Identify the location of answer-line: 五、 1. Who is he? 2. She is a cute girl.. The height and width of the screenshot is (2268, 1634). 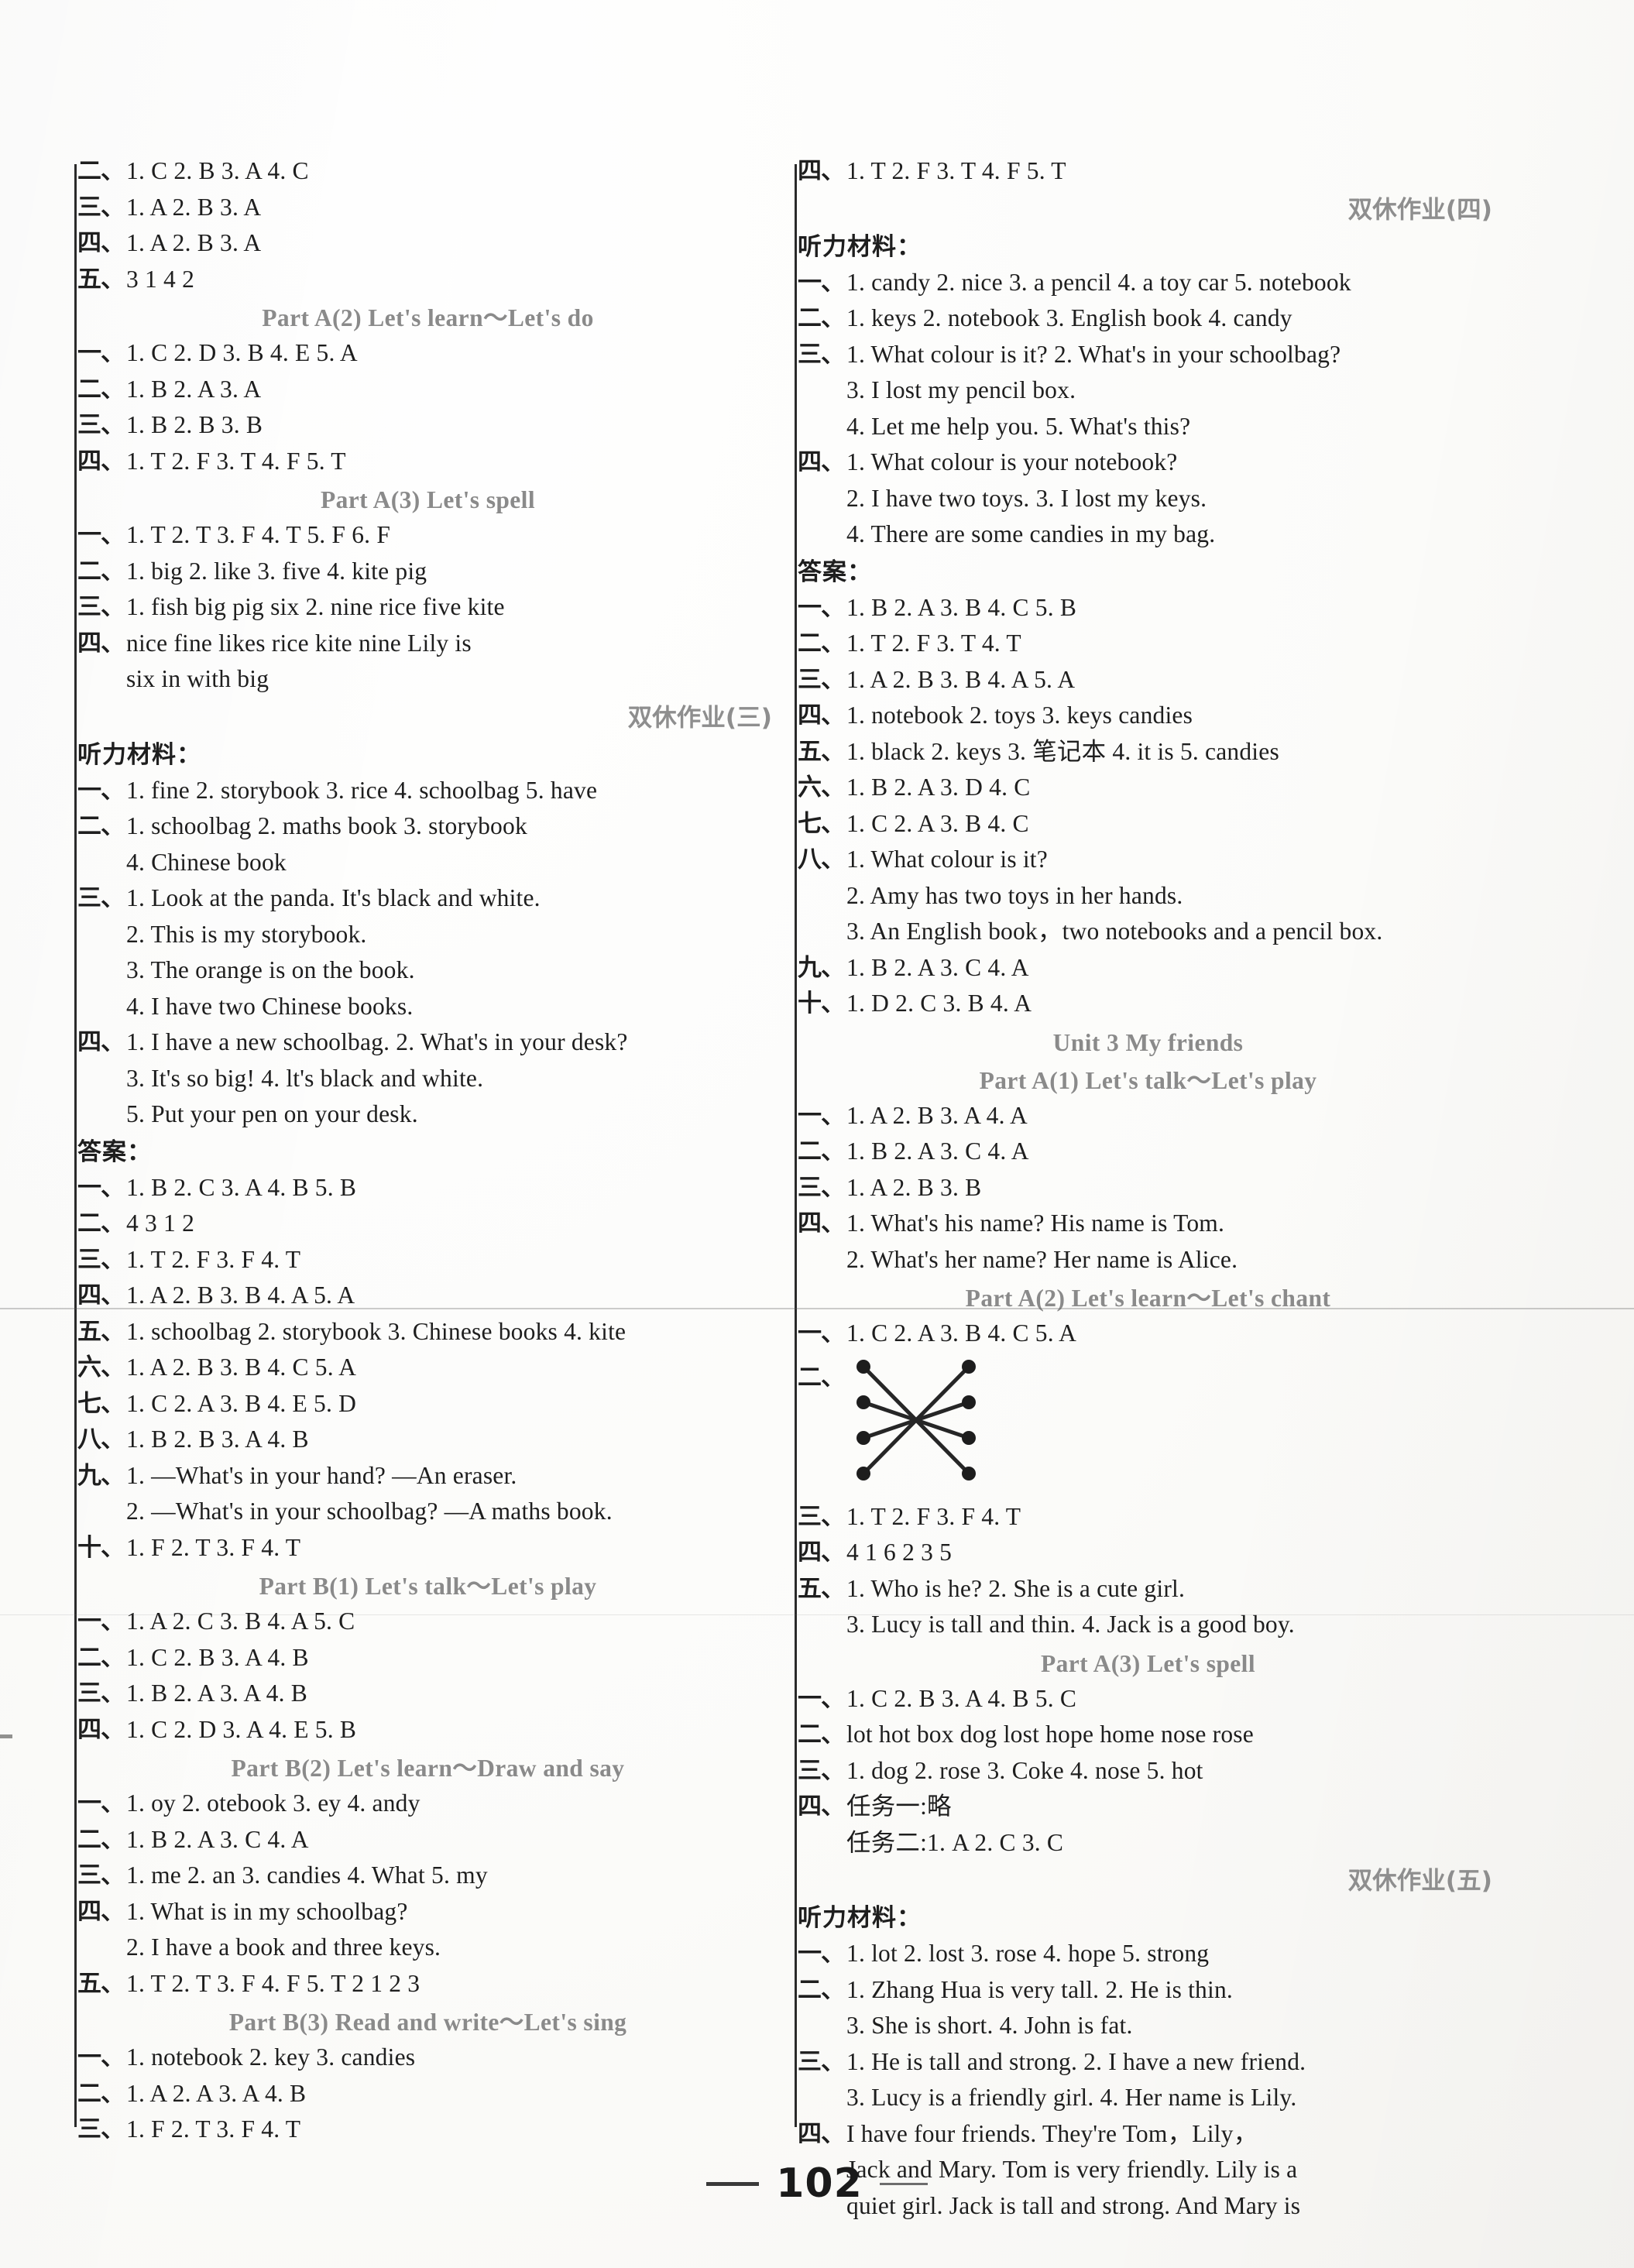
(1148, 1593).